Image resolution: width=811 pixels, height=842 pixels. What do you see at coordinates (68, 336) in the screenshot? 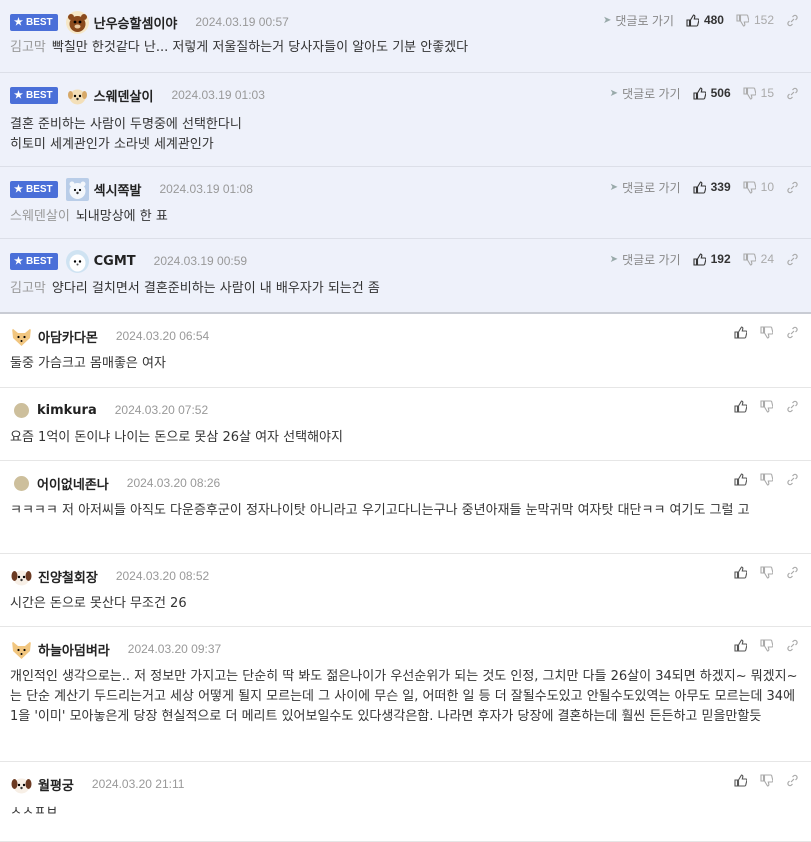
I see `nickname: 아담카다몬` at bounding box center [68, 336].